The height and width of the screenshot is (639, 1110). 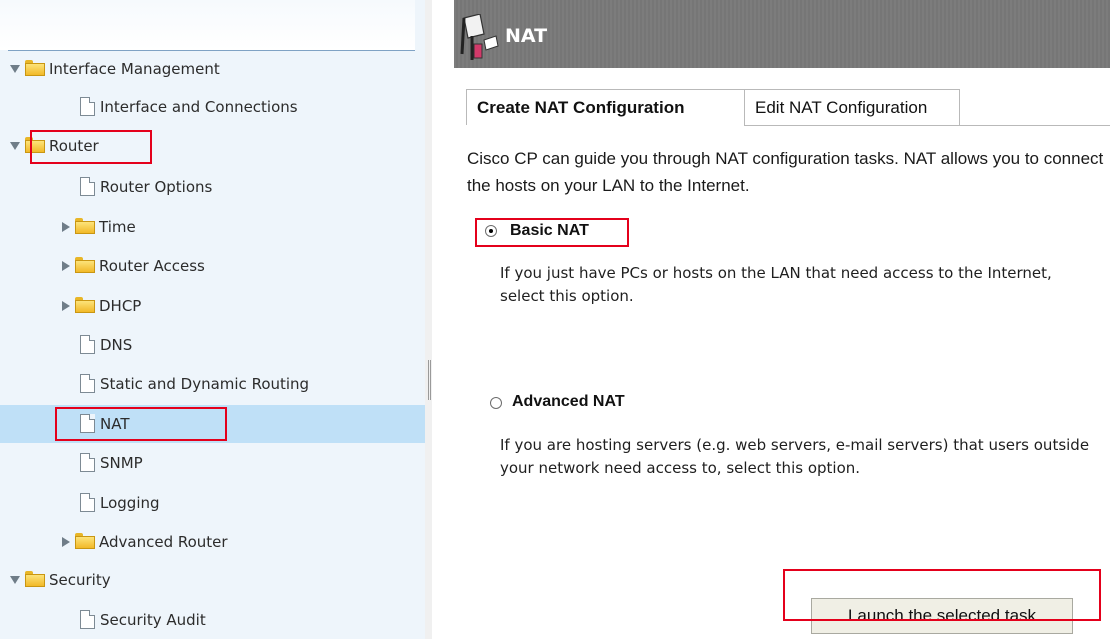 What do you see at coordinates (153, 620) in the screenshot?
I see `tree-item-label: Security Audit` at bounding box center [153, 620].